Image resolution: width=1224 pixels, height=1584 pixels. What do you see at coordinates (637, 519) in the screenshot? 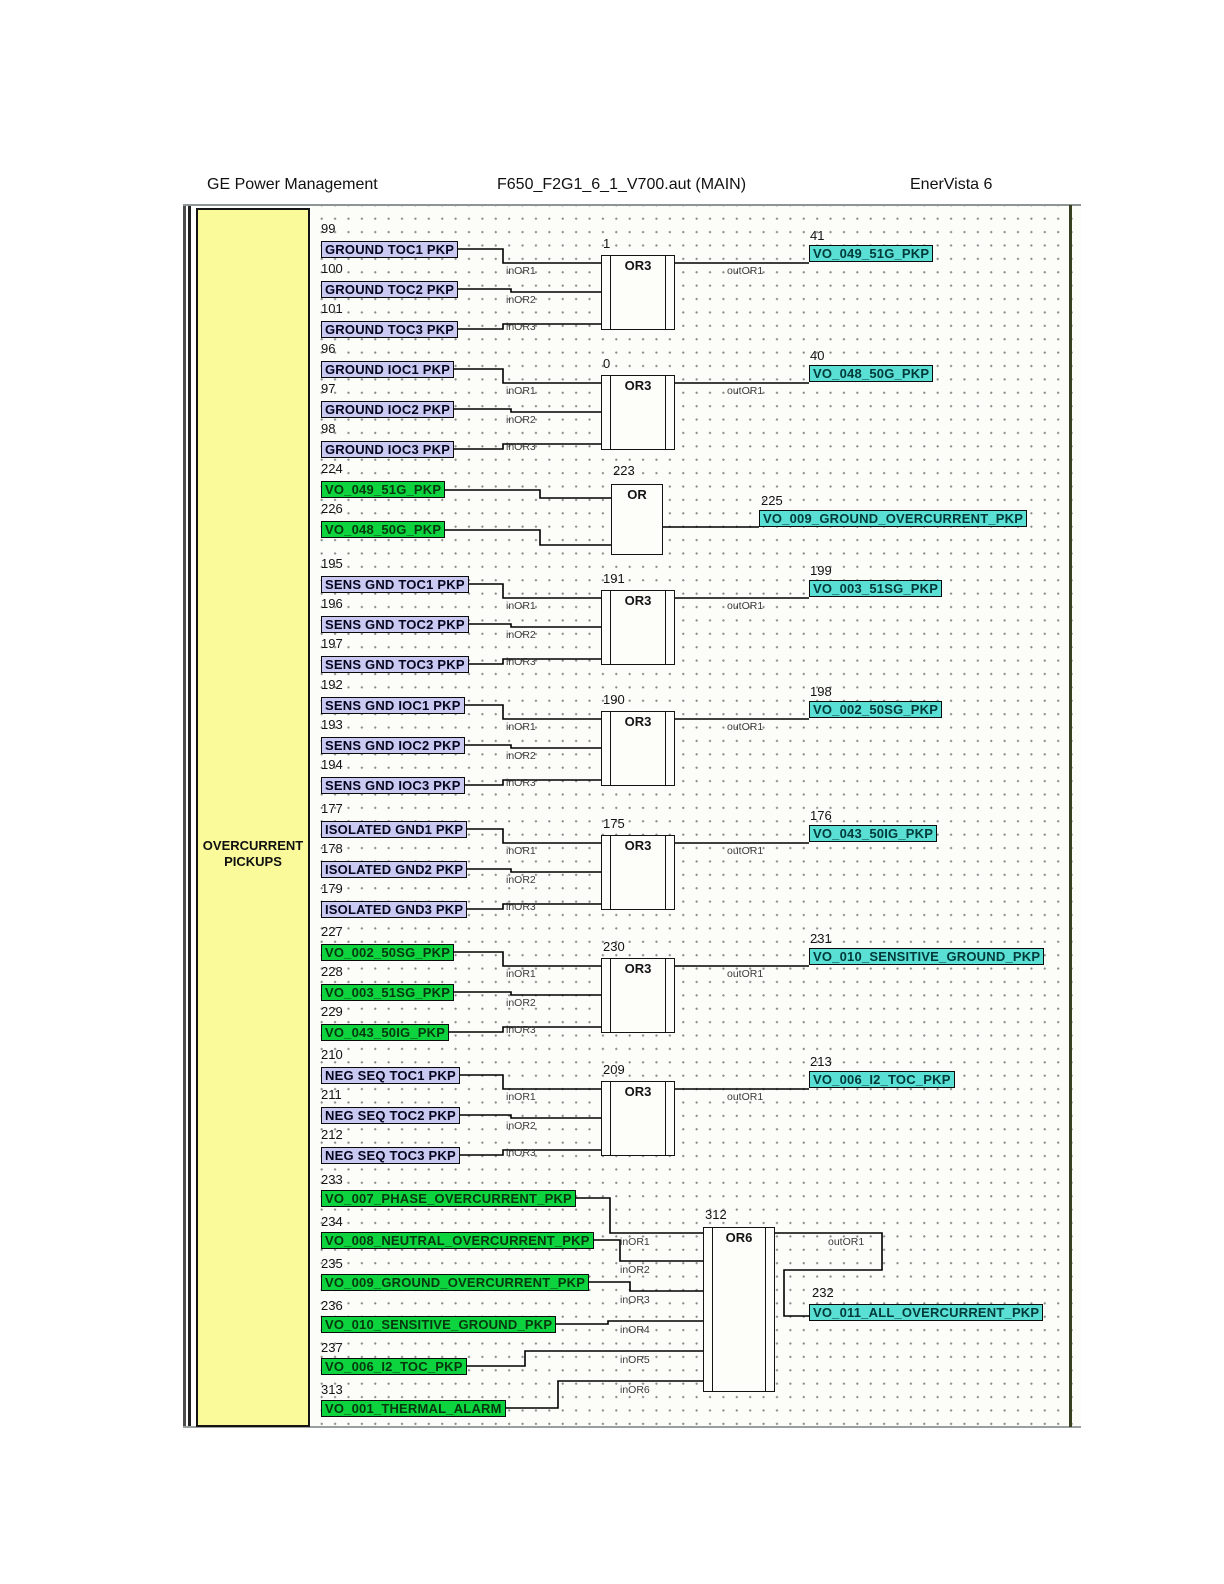
I see `logic-gate-or: OR` at bounding box center [637, 519].